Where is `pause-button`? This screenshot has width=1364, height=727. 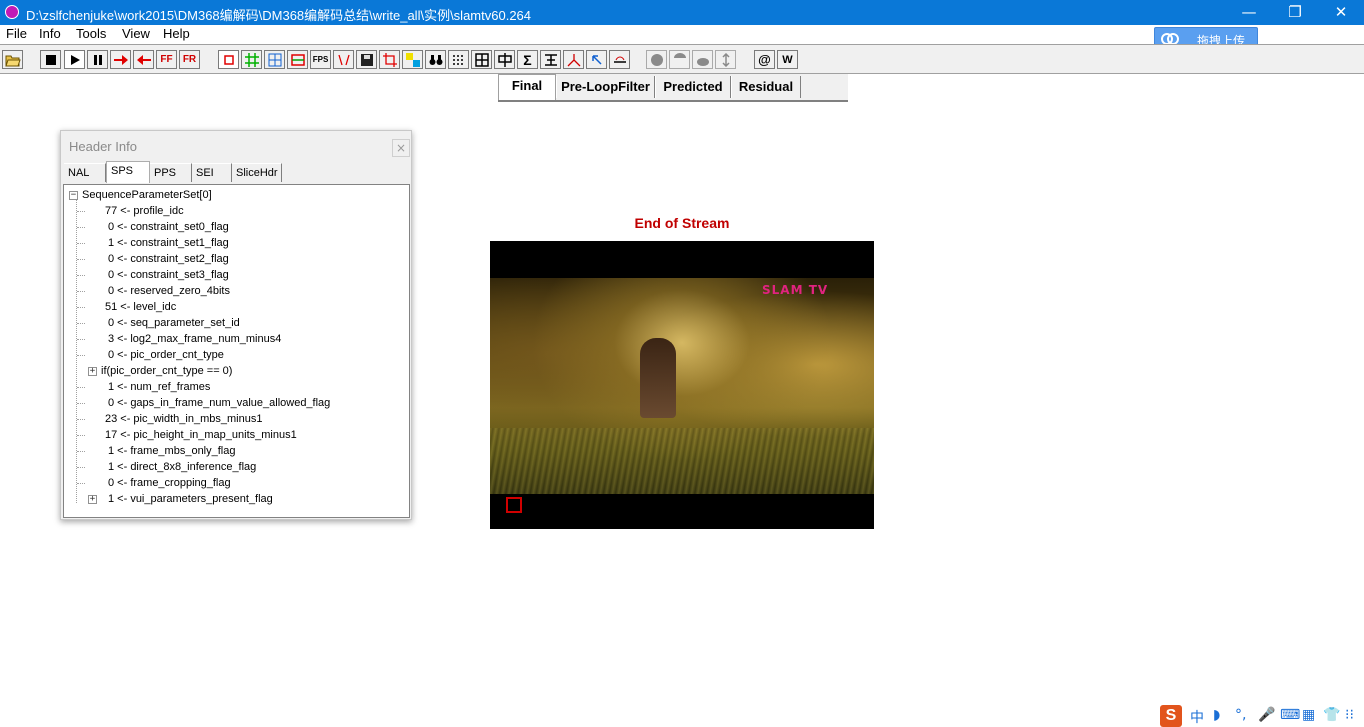
pause-button is located at coordinates (97, 59).